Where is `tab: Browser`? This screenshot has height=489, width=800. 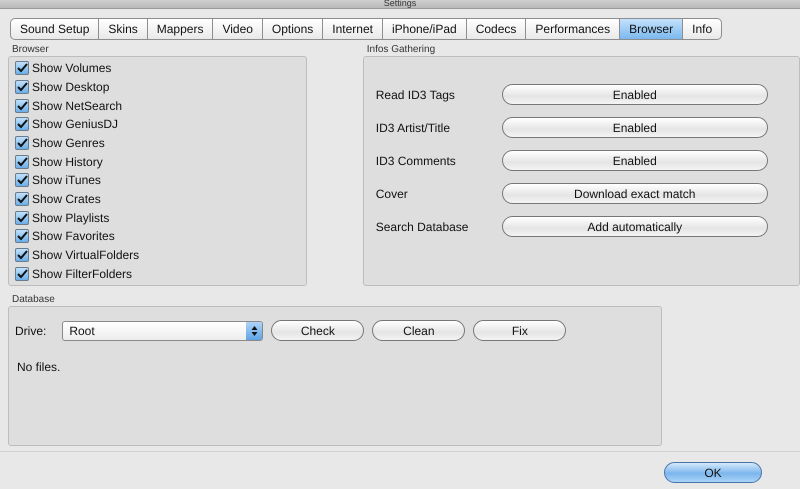 tab: Browser is located at coordinates (650, 29).